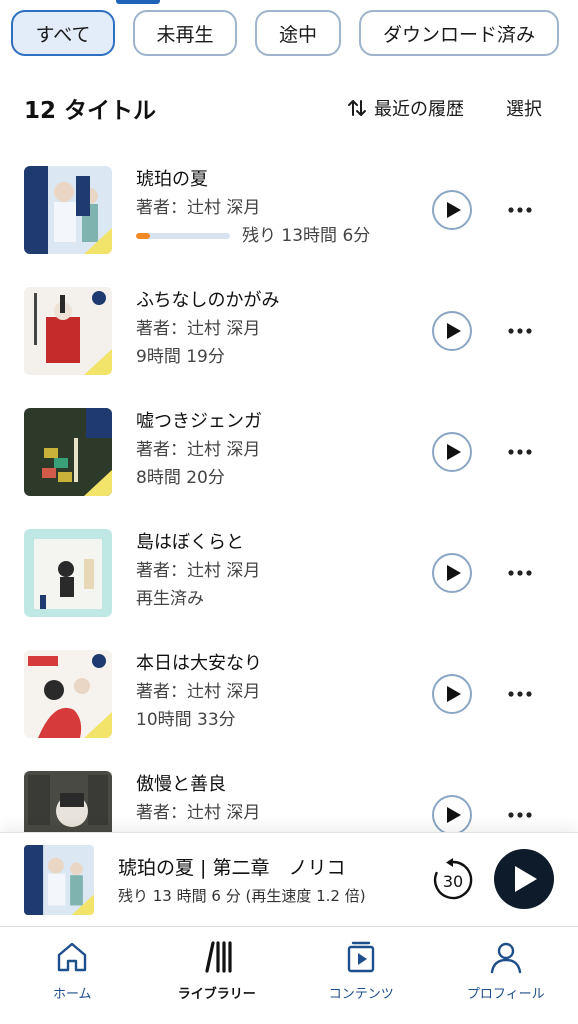  I want to click on content-icon, so click(361, 957).